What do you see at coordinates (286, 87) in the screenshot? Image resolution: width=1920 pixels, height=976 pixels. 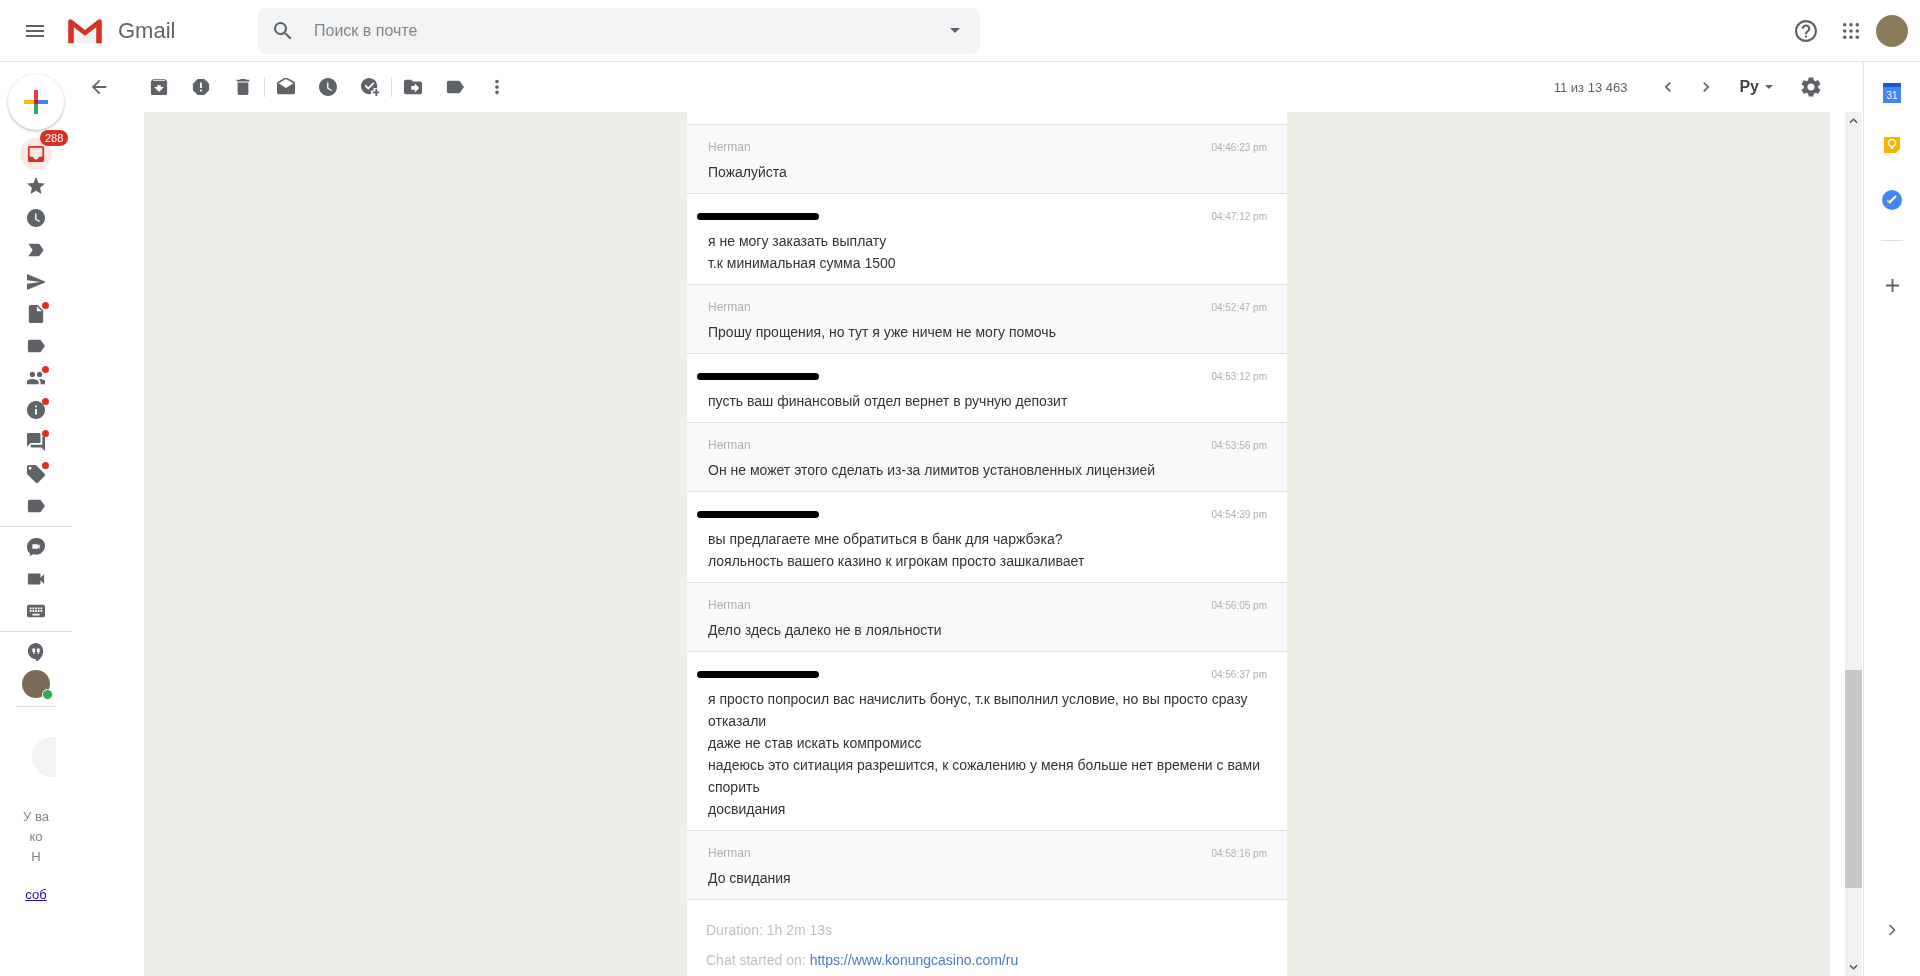 I see `open-envelope-icon` at bounding box center [286, 87].